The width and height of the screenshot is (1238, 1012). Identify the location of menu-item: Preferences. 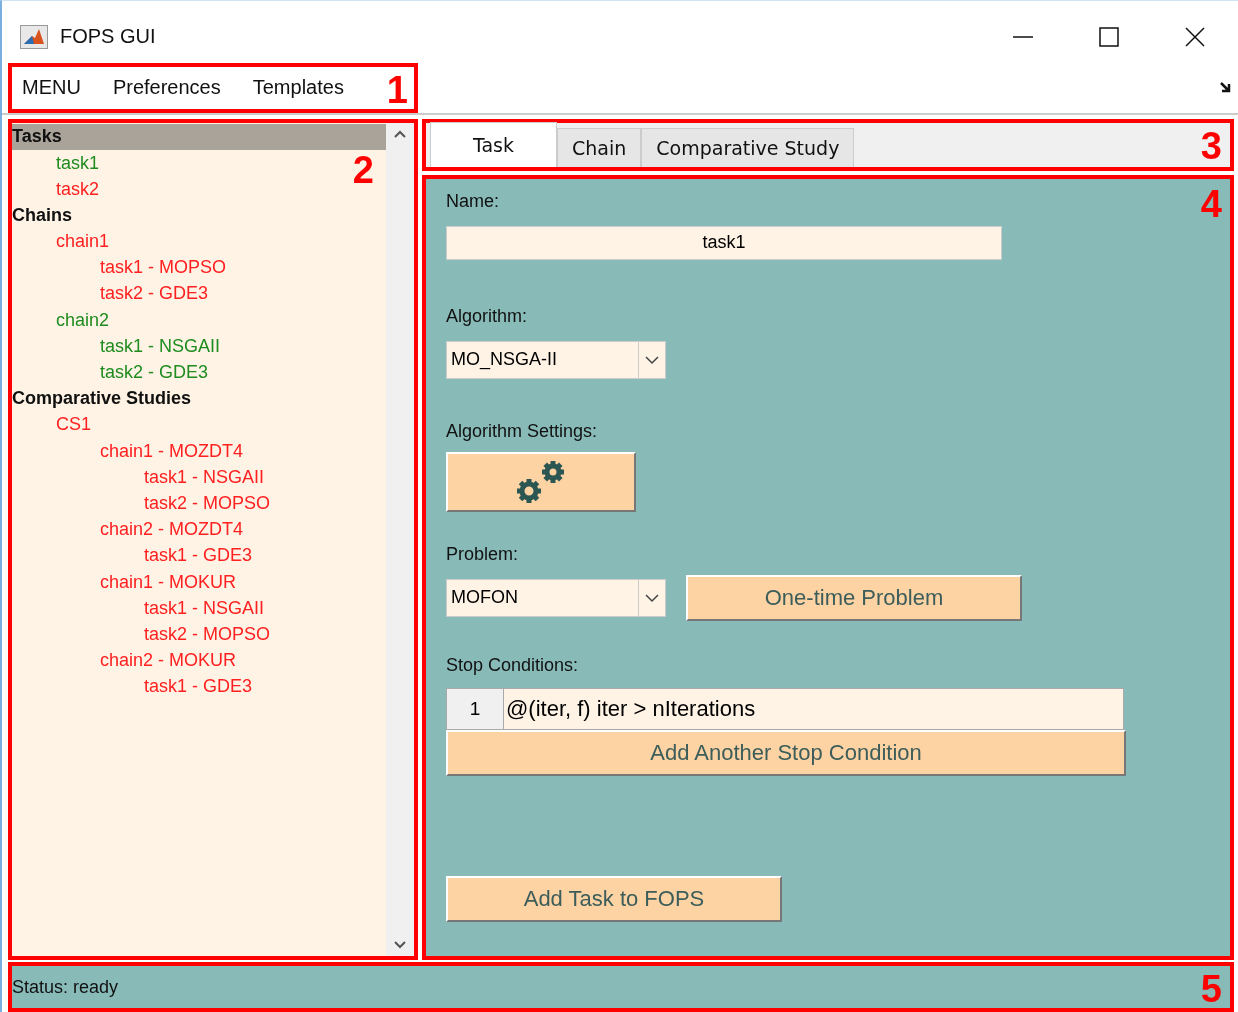
(166, 88).